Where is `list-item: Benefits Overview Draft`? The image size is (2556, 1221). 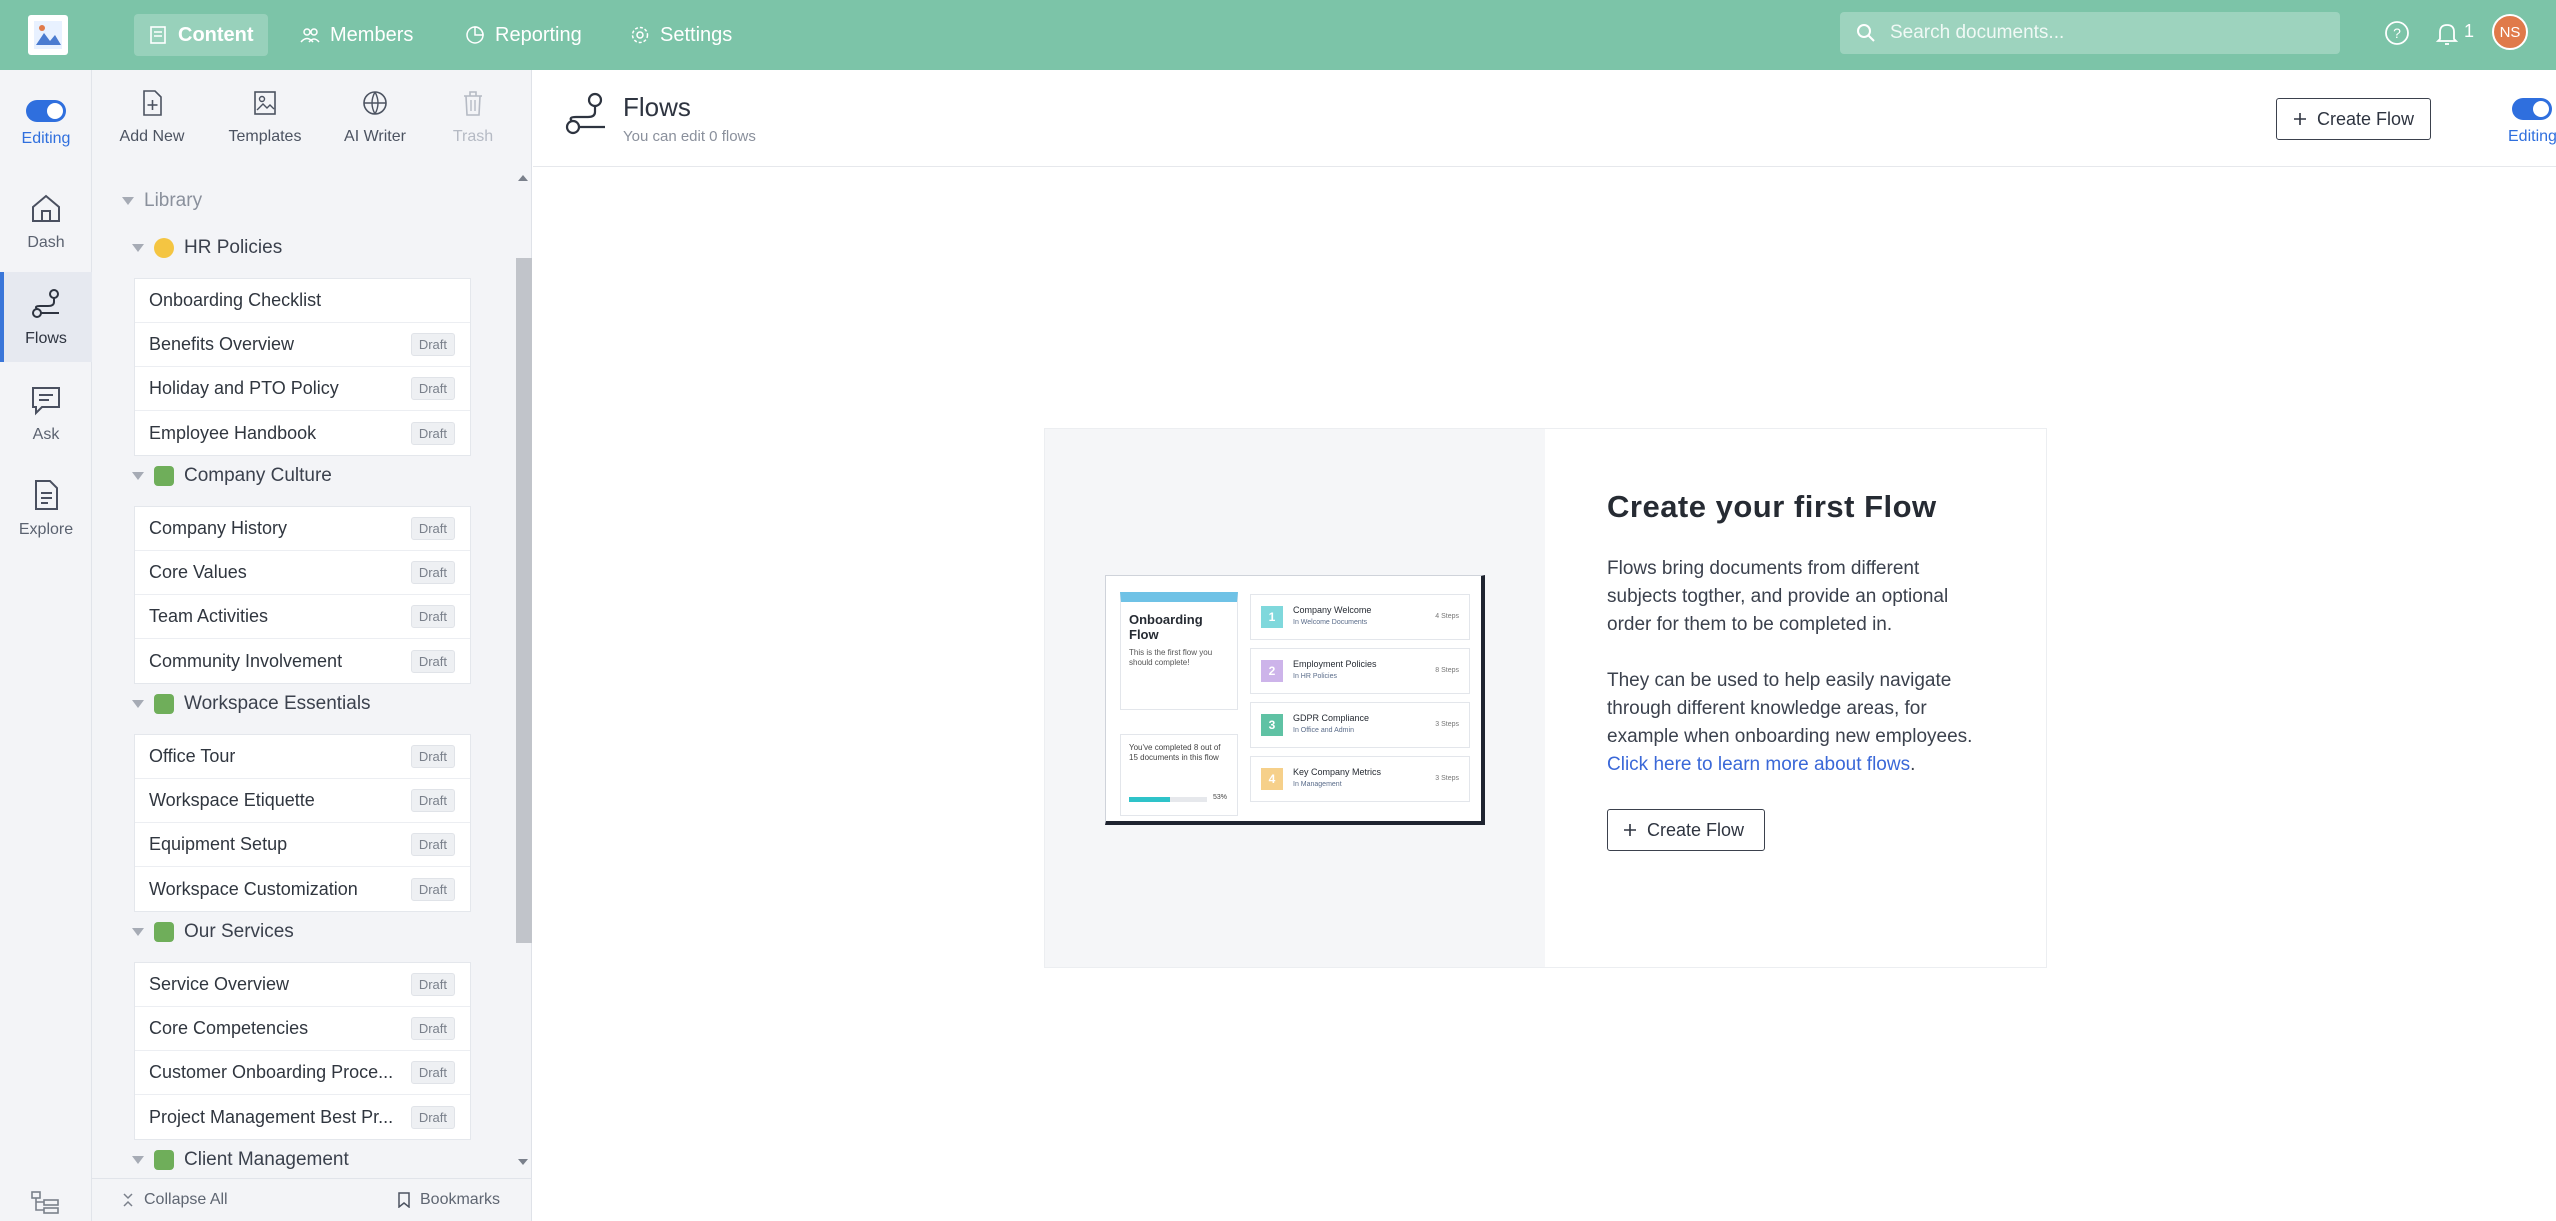 list-item: Benefits Overview Draft is located at coordinates (302, 345).